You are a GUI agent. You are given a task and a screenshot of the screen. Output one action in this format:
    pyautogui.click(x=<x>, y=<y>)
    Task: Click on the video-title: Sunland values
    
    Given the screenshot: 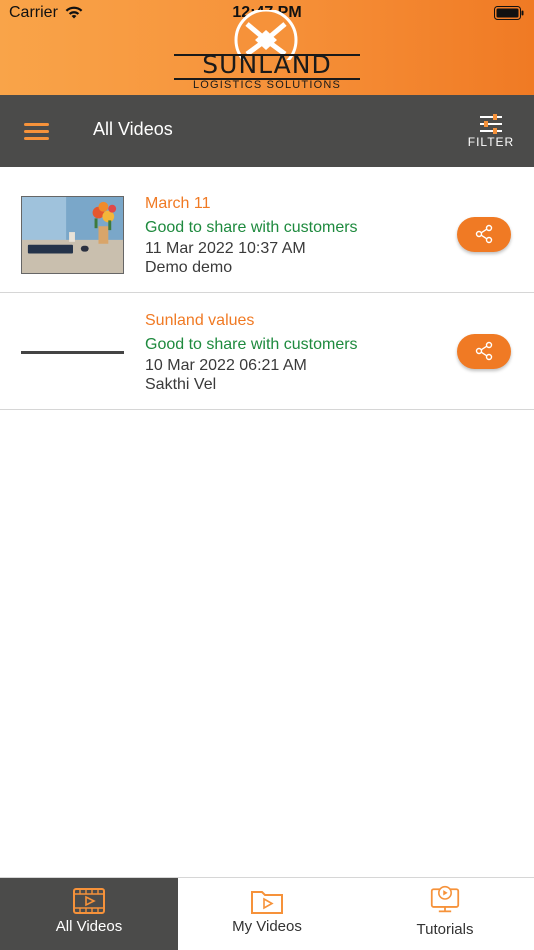 What is the action you would take?
    pyautogui.click(x=251, y=321)
    